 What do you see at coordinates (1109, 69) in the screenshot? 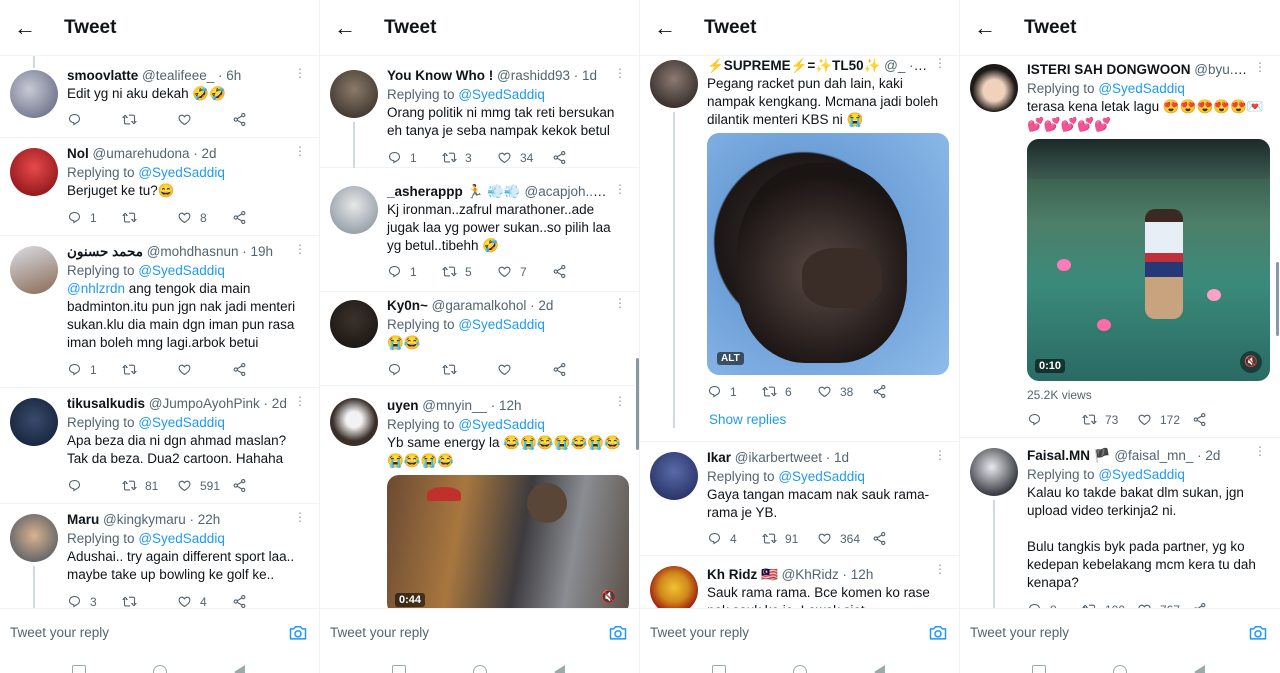
I see `display-name: ISTERI SAH DONGWOON` at bounding box center [1109, 69].